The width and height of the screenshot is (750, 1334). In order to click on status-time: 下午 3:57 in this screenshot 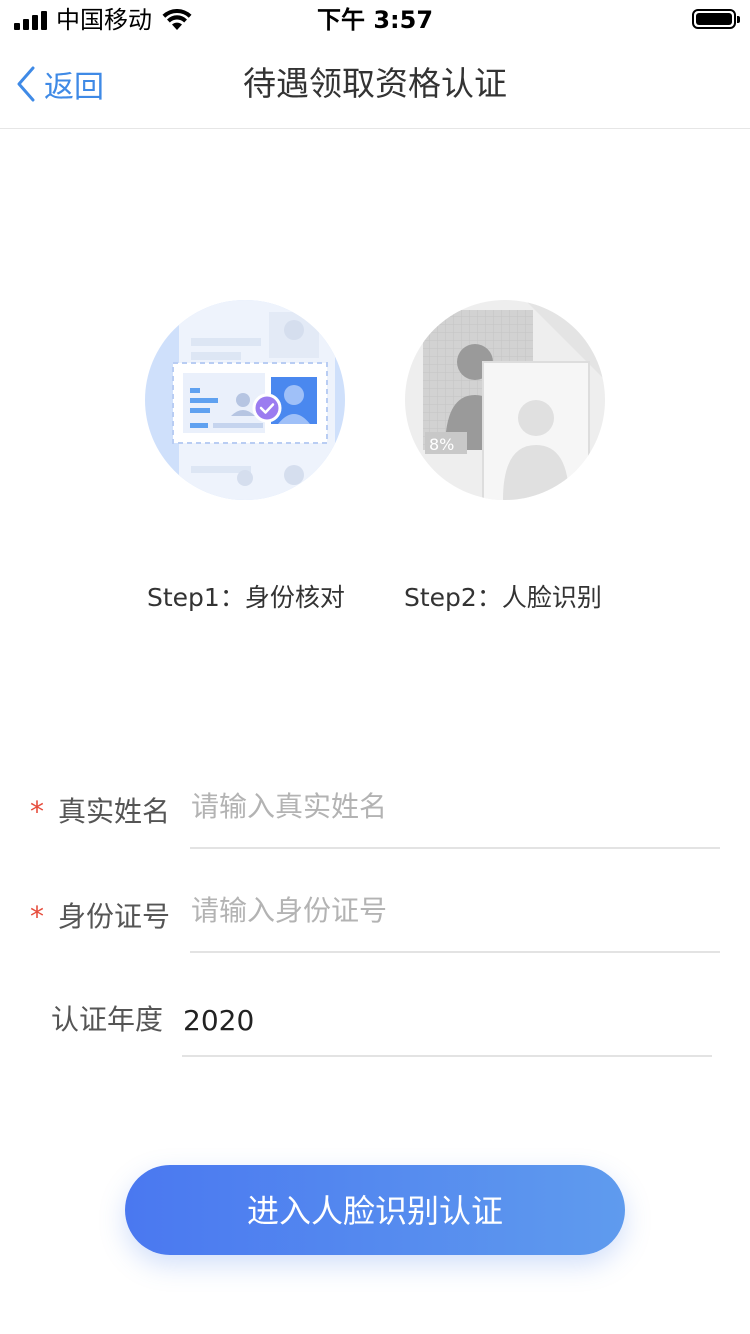, I will do `click(375, 20)`.